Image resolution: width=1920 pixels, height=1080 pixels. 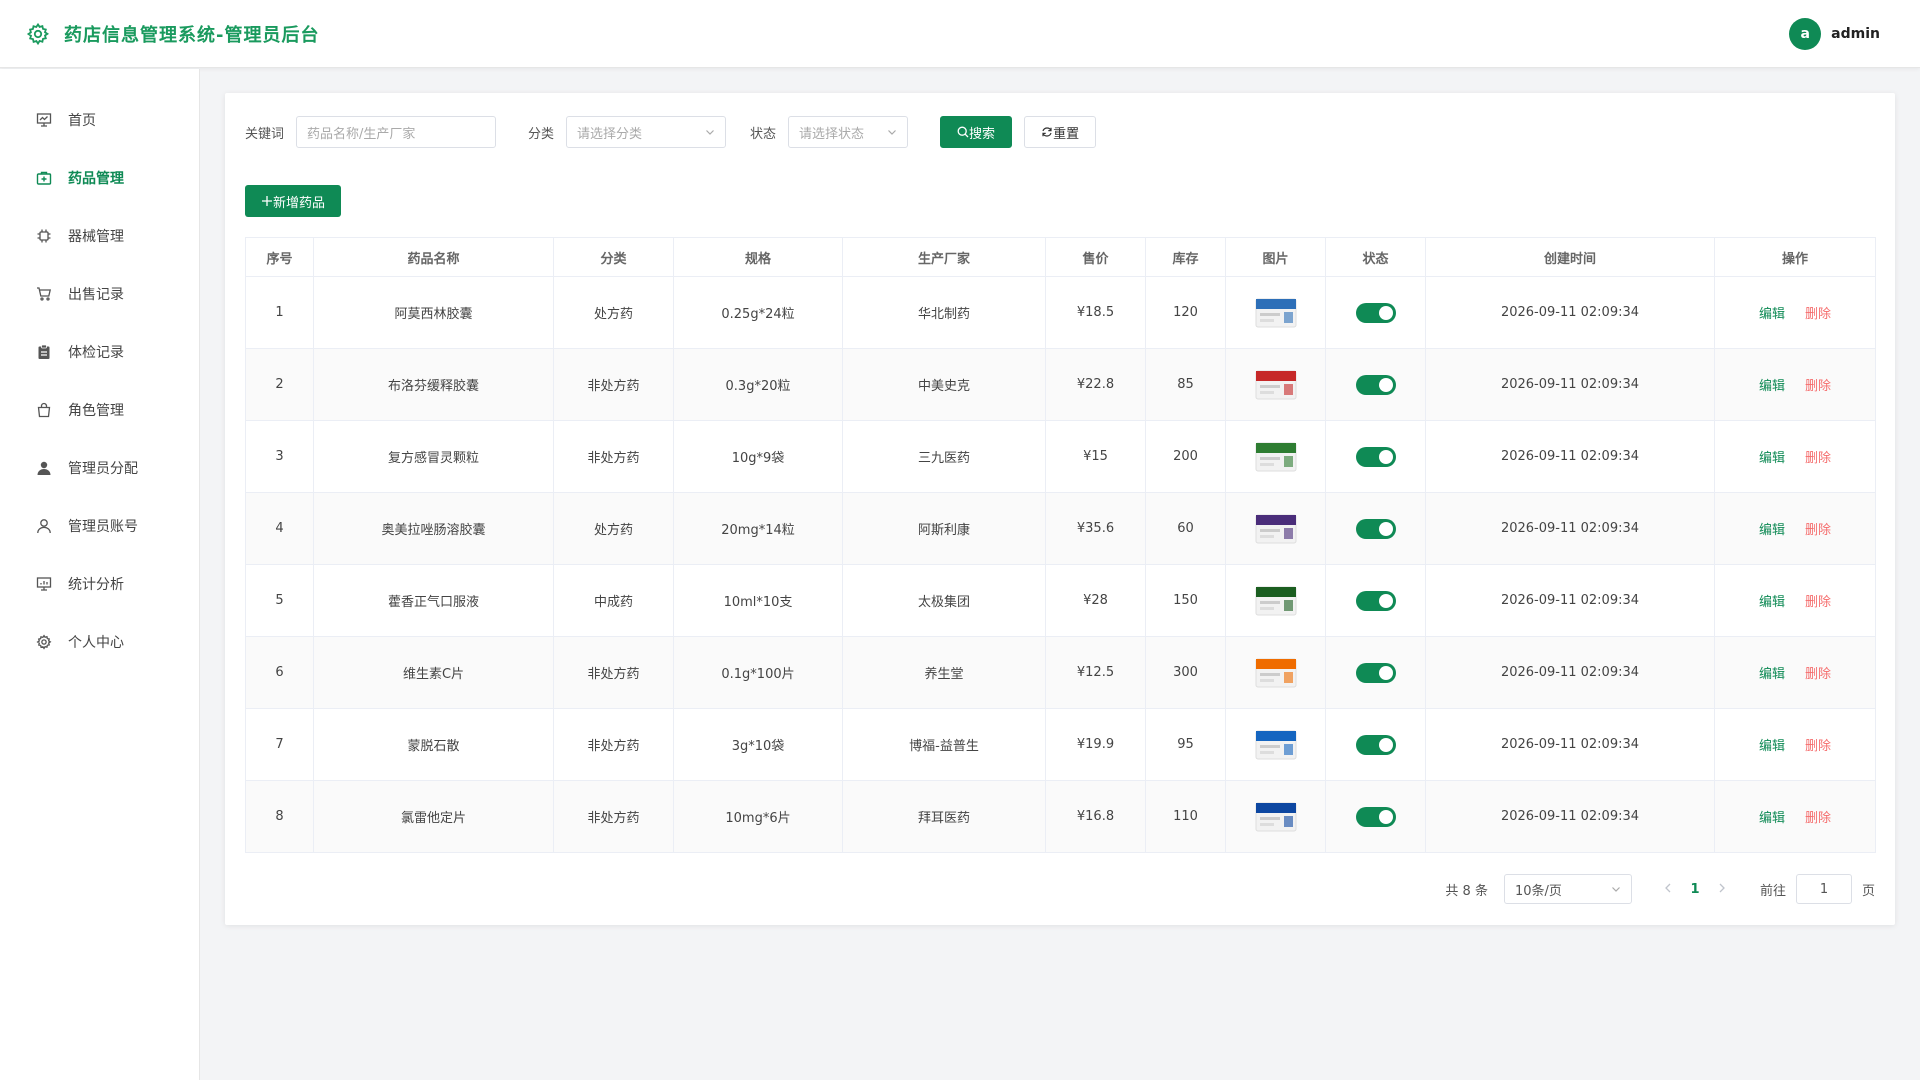 What do you see at coordinates (758, 456) in the screenshot?
I see `cell-spec: 10g*9袋` at bounding box center [758, 456].